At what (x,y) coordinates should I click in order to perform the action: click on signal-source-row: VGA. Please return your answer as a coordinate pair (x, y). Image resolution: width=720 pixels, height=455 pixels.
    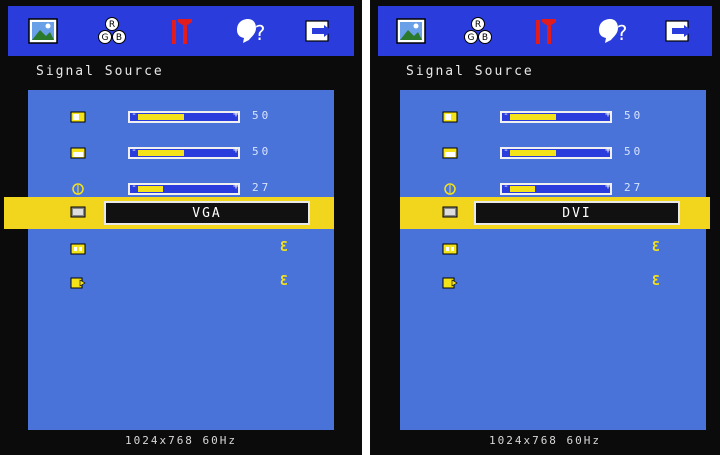
    Looking at the image, I should click on (169, 213).